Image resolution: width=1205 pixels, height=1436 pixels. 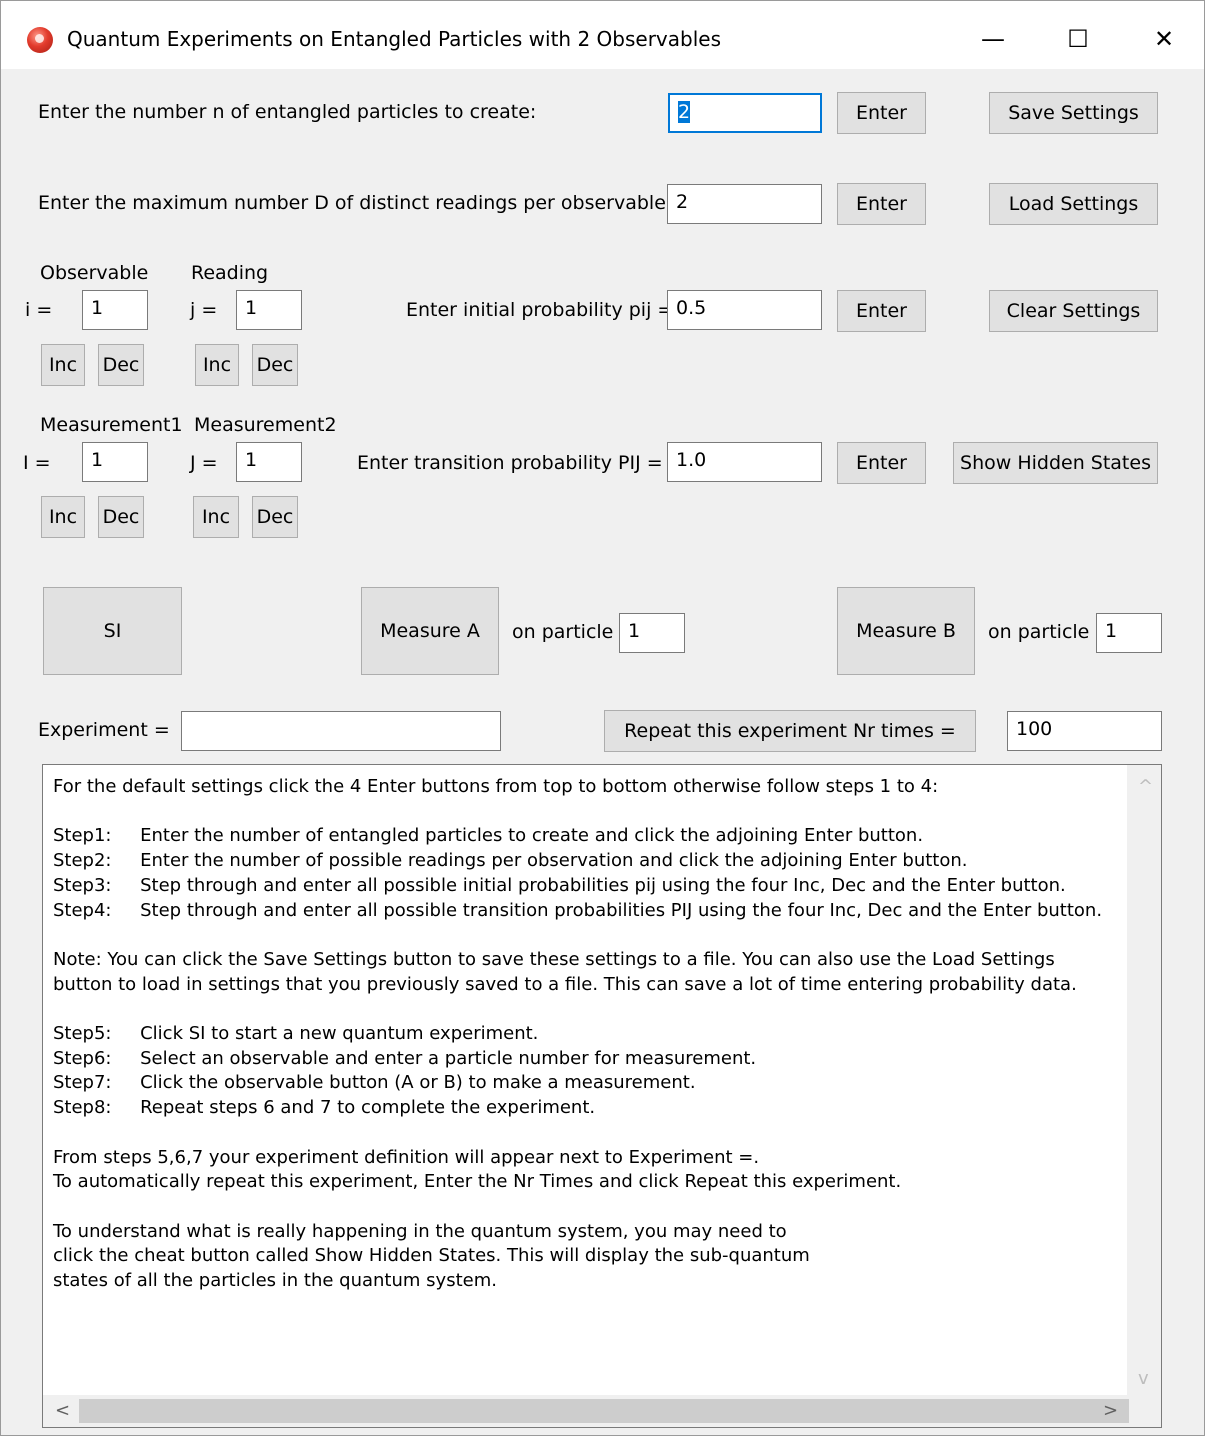 What do you see at coordinates (1144, 1080) in the screenshot?
I see `vertical-scrollbar: ^ v` at bounding box center [1144, 1080].